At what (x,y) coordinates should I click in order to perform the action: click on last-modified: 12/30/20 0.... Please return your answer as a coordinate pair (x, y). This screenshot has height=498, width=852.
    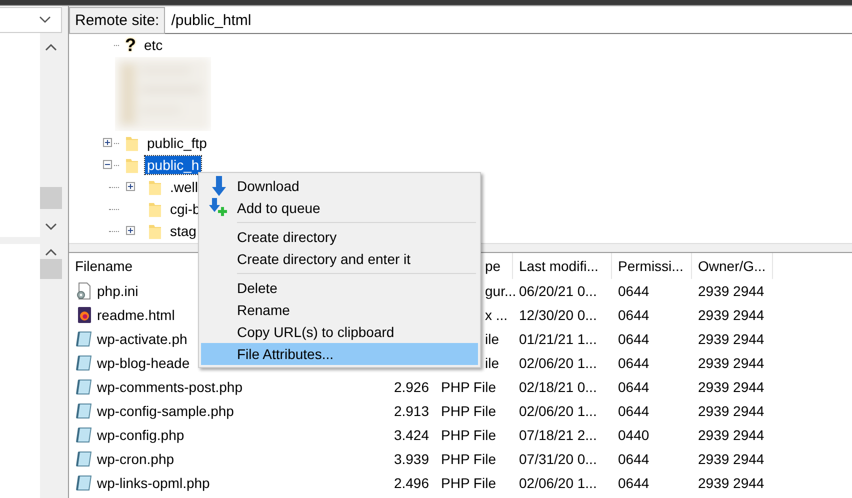
    Looking at the image, I should click on (558, 315).